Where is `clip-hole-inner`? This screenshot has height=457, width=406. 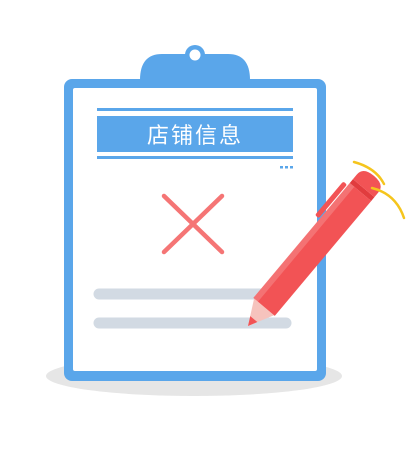 clip-hole-inner is located at coordinates (195, 55).